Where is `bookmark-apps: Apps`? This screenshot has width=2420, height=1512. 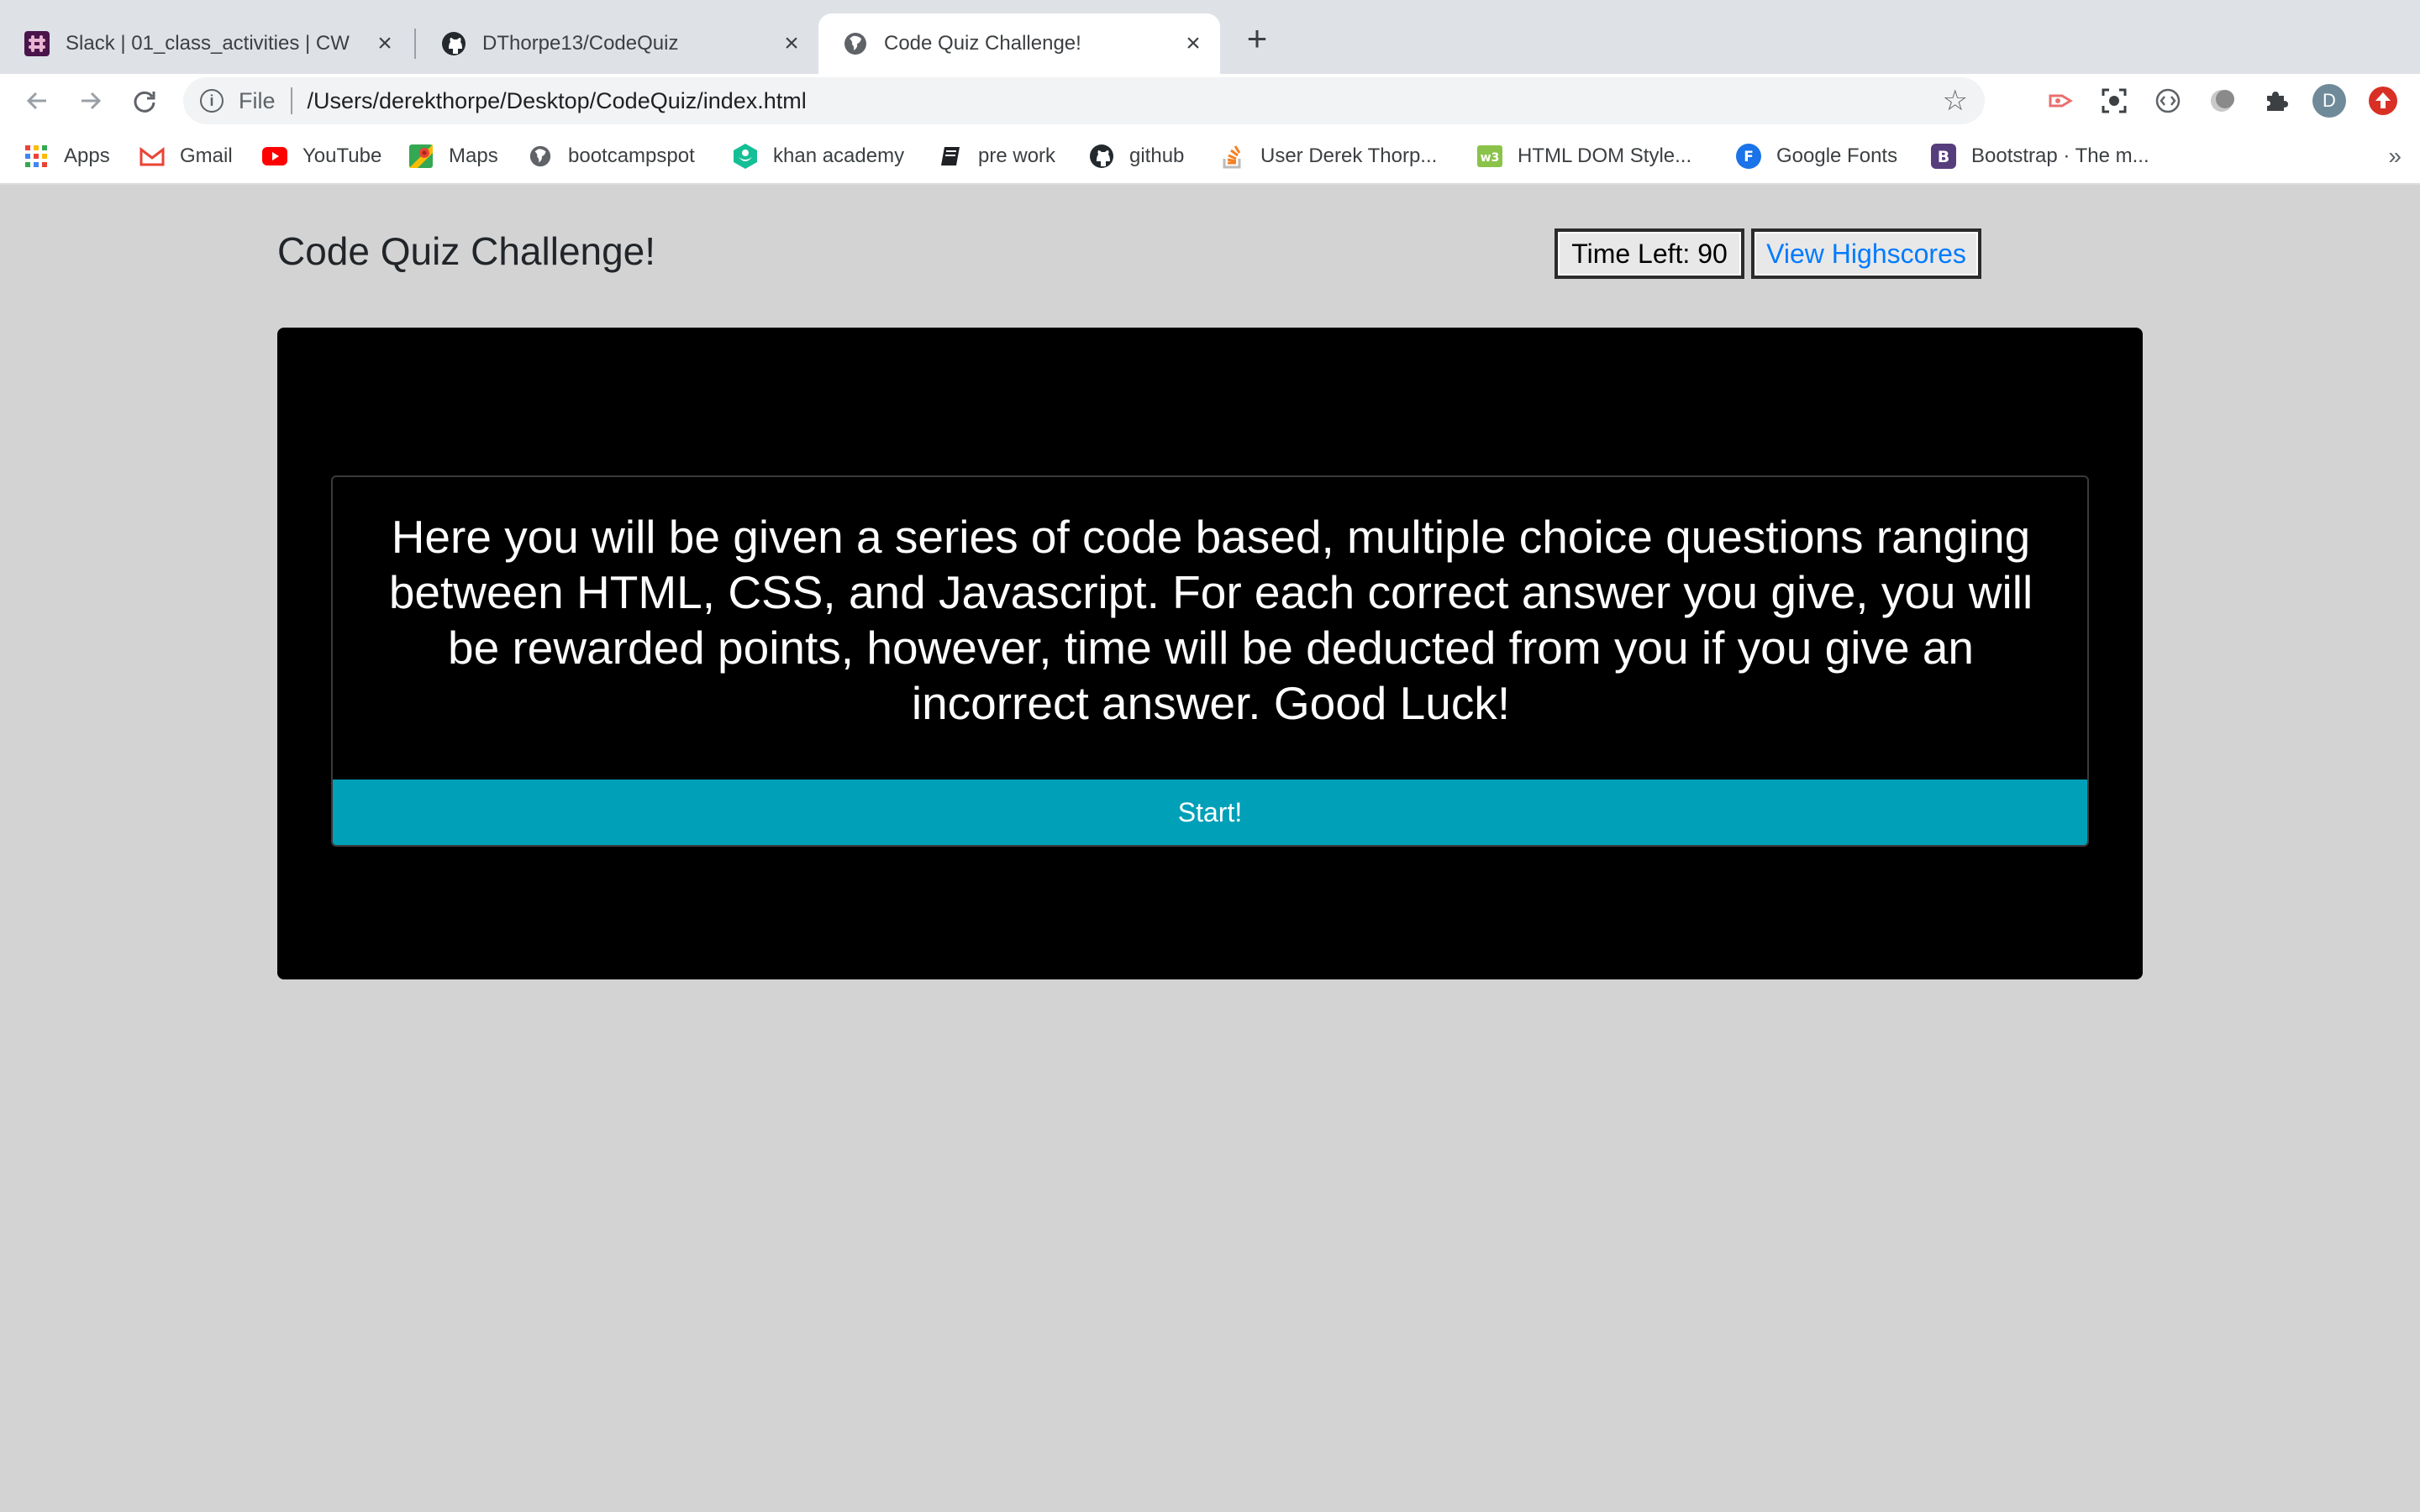
bookmark-apps: Apps is located at coordinates (67, 156).